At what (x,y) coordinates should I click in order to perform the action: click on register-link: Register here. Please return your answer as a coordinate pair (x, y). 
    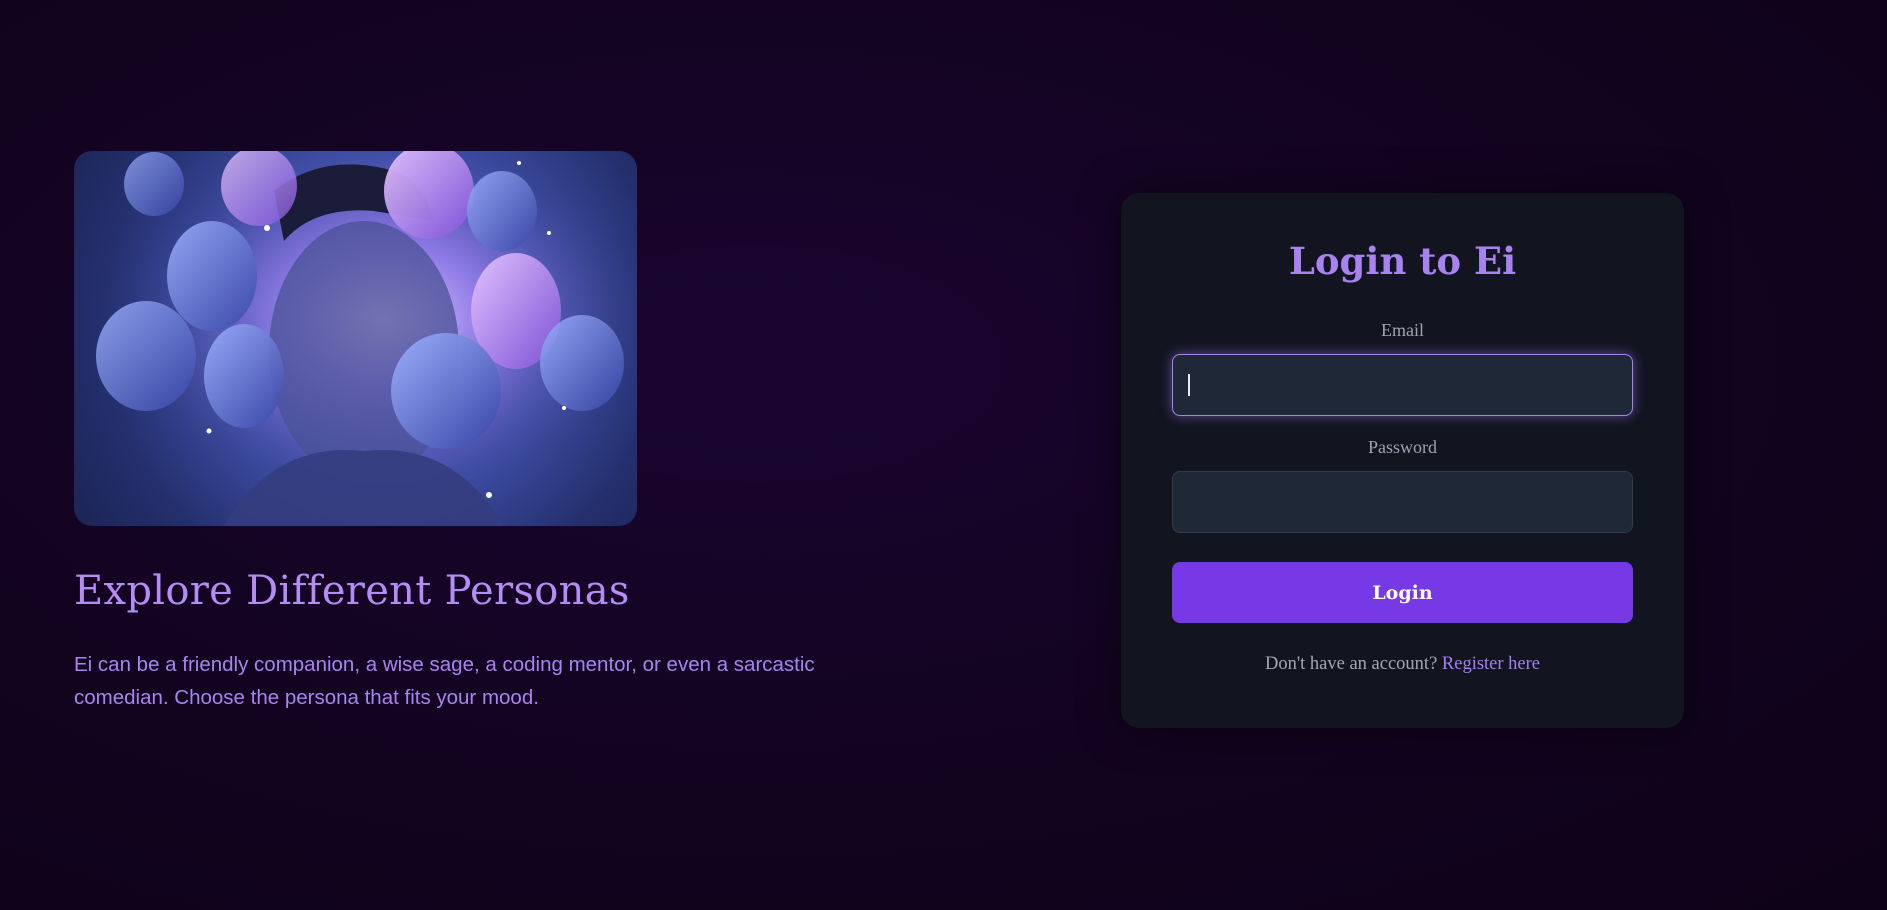
    Looking at the image, I should click on (1491, 664).